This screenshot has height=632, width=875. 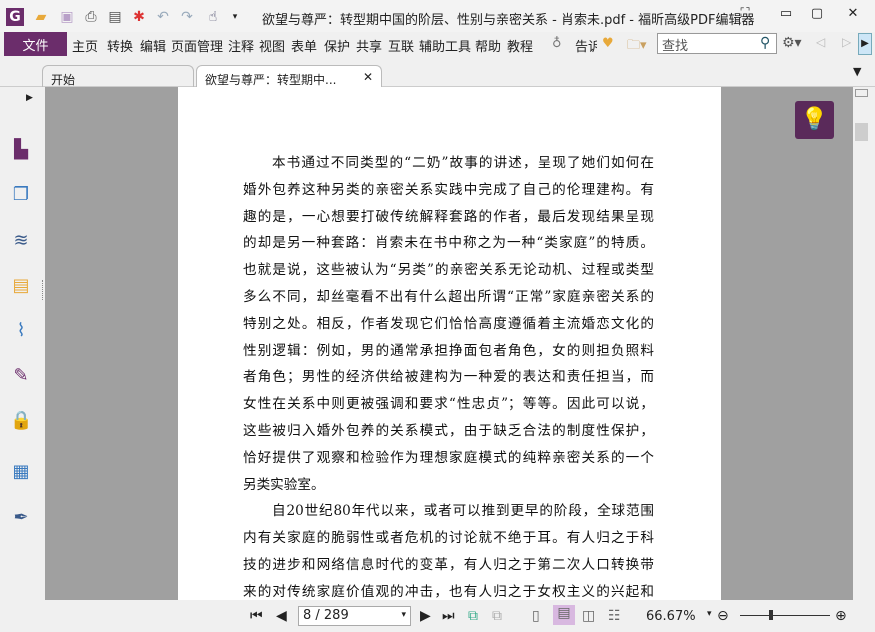 What do you see at coordinates (445, 45) in the screenshot?
I see `menu-accessibility: 辅助工具` at bounding box center [445, 45].